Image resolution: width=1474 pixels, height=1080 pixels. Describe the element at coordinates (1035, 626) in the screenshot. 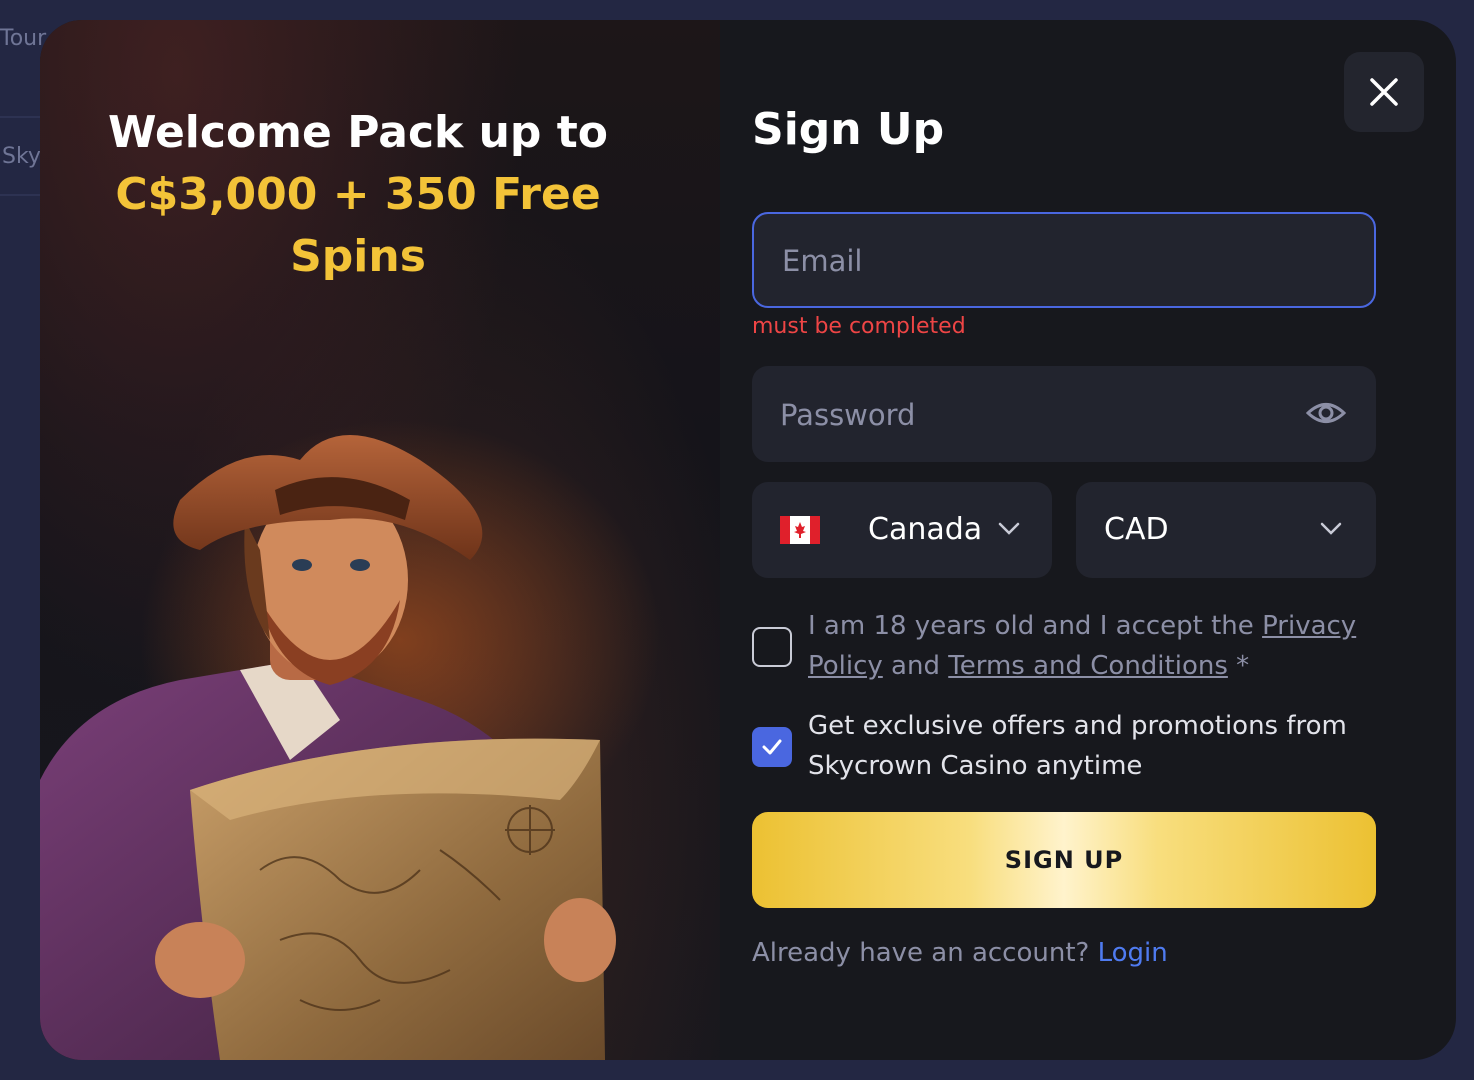

I see `terms-prefix: I am 18 years old and I accept the` at that location.